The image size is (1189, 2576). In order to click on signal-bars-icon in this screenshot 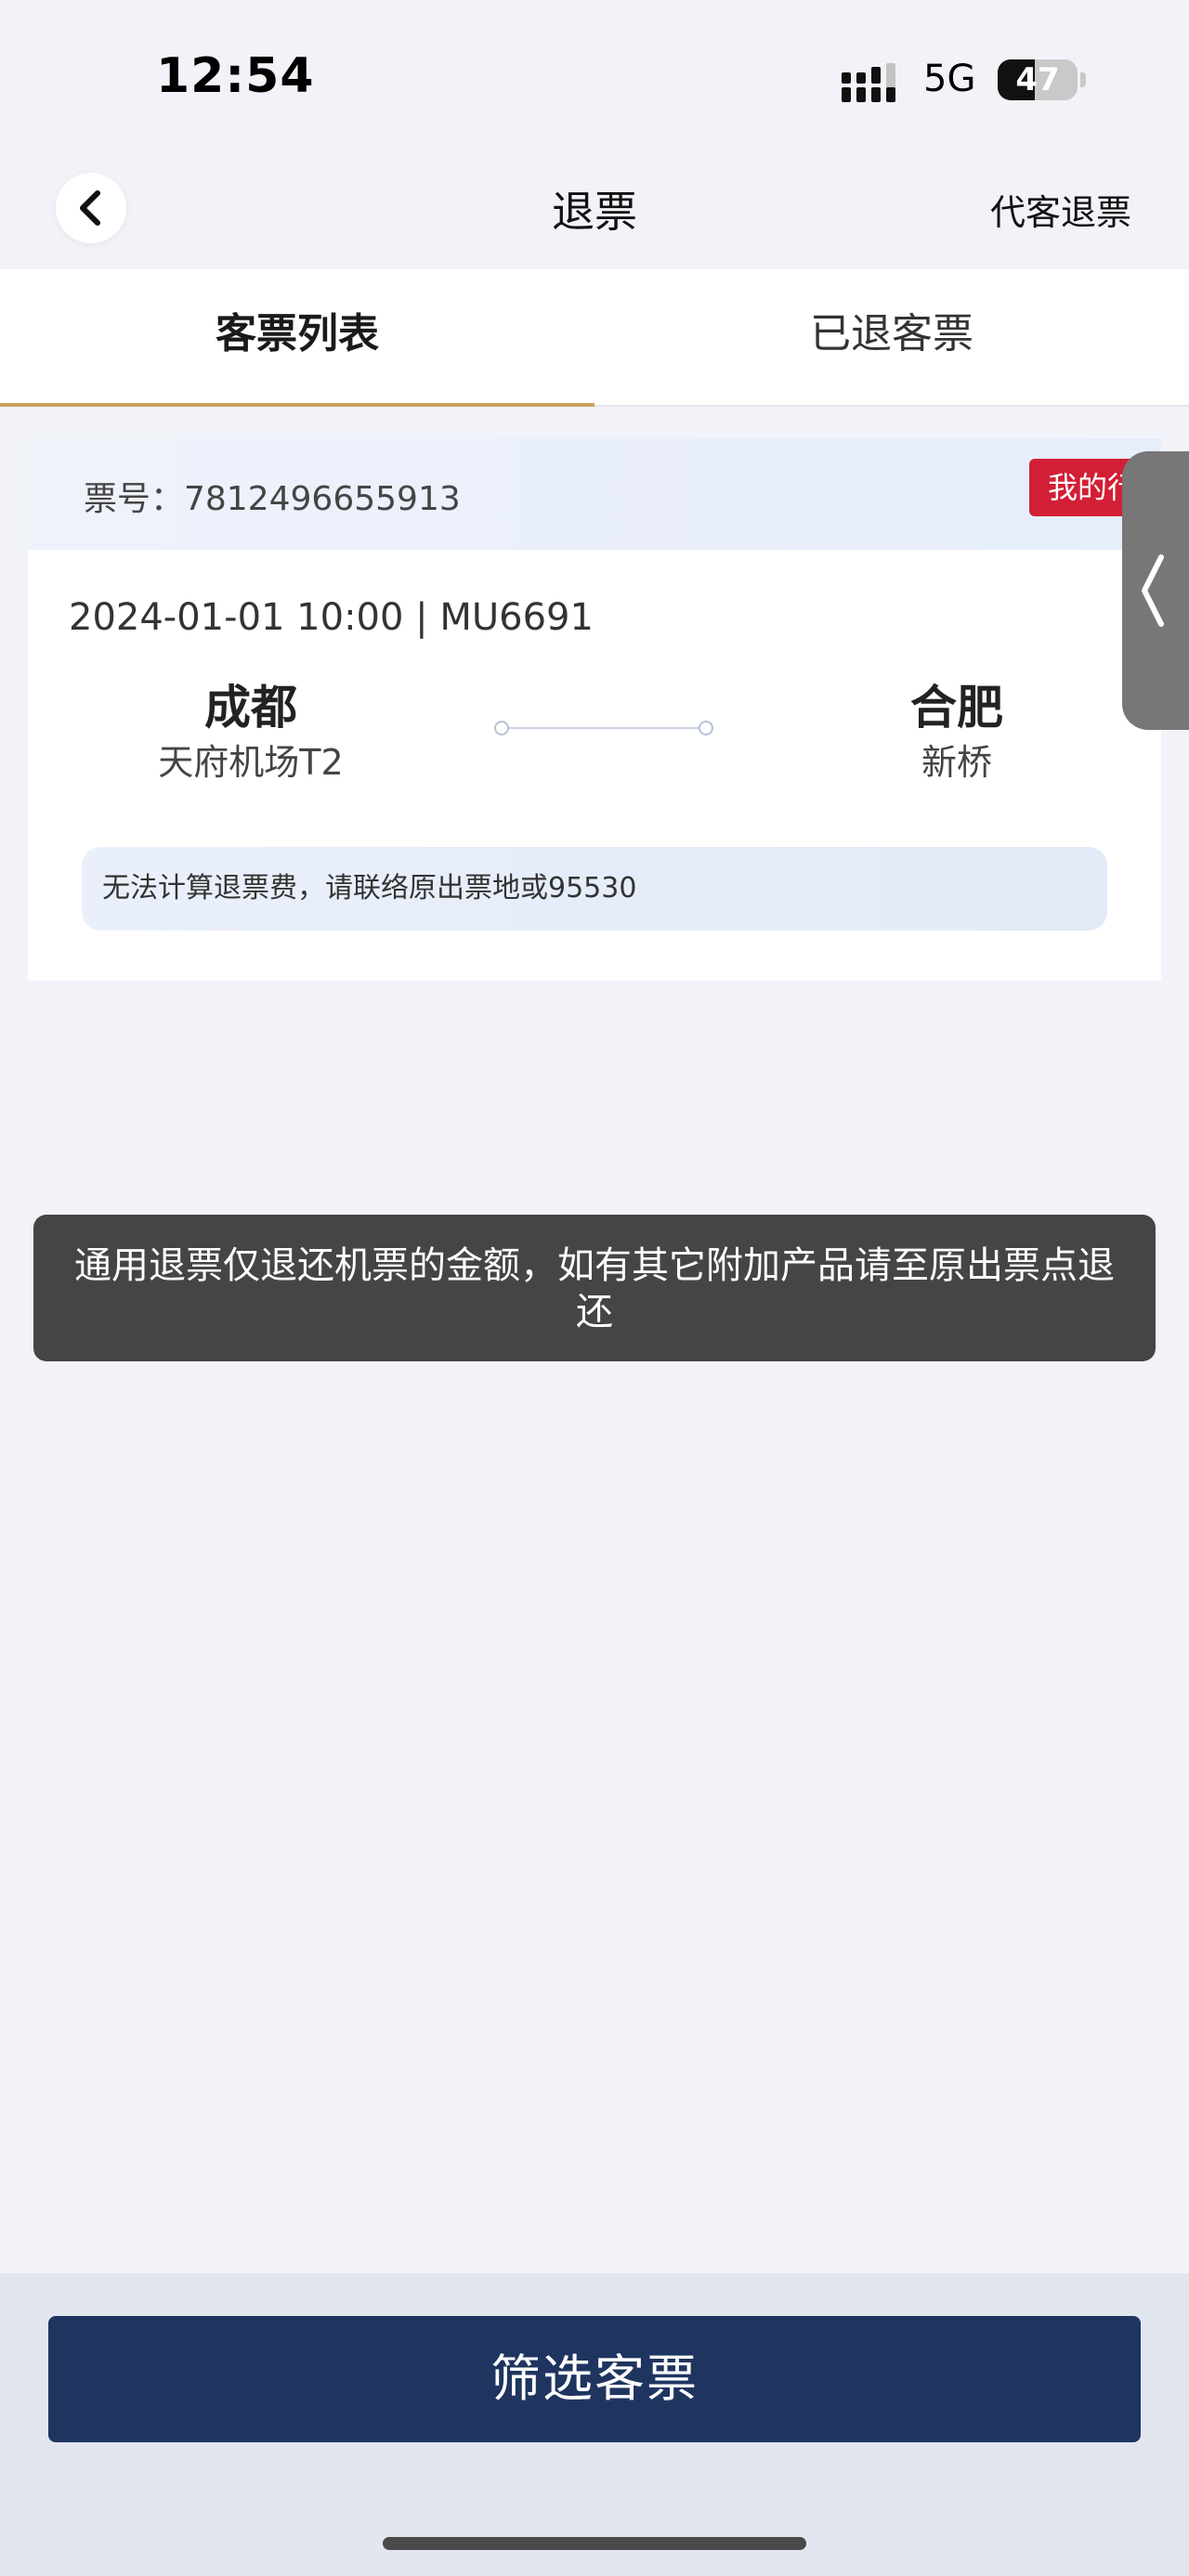, I will do `click(868, 82)`.